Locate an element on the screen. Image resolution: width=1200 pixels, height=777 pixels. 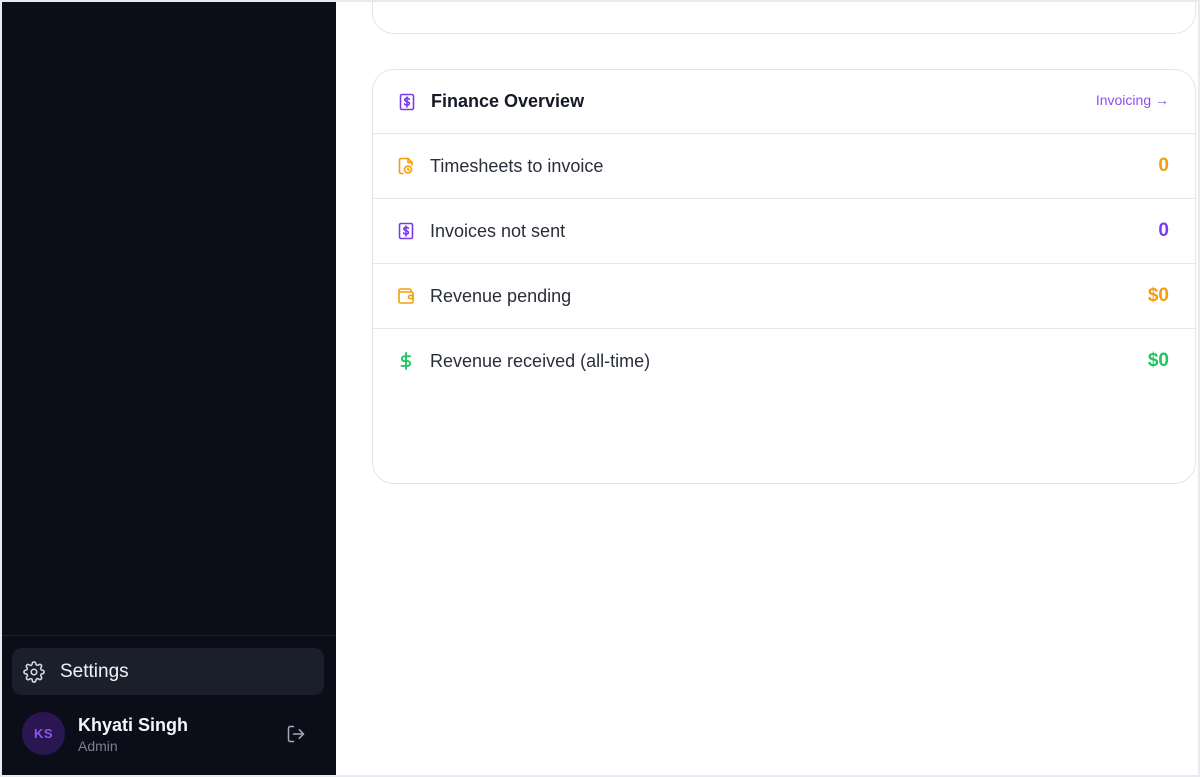
avatar: KS is located at coordinates (43, 733).